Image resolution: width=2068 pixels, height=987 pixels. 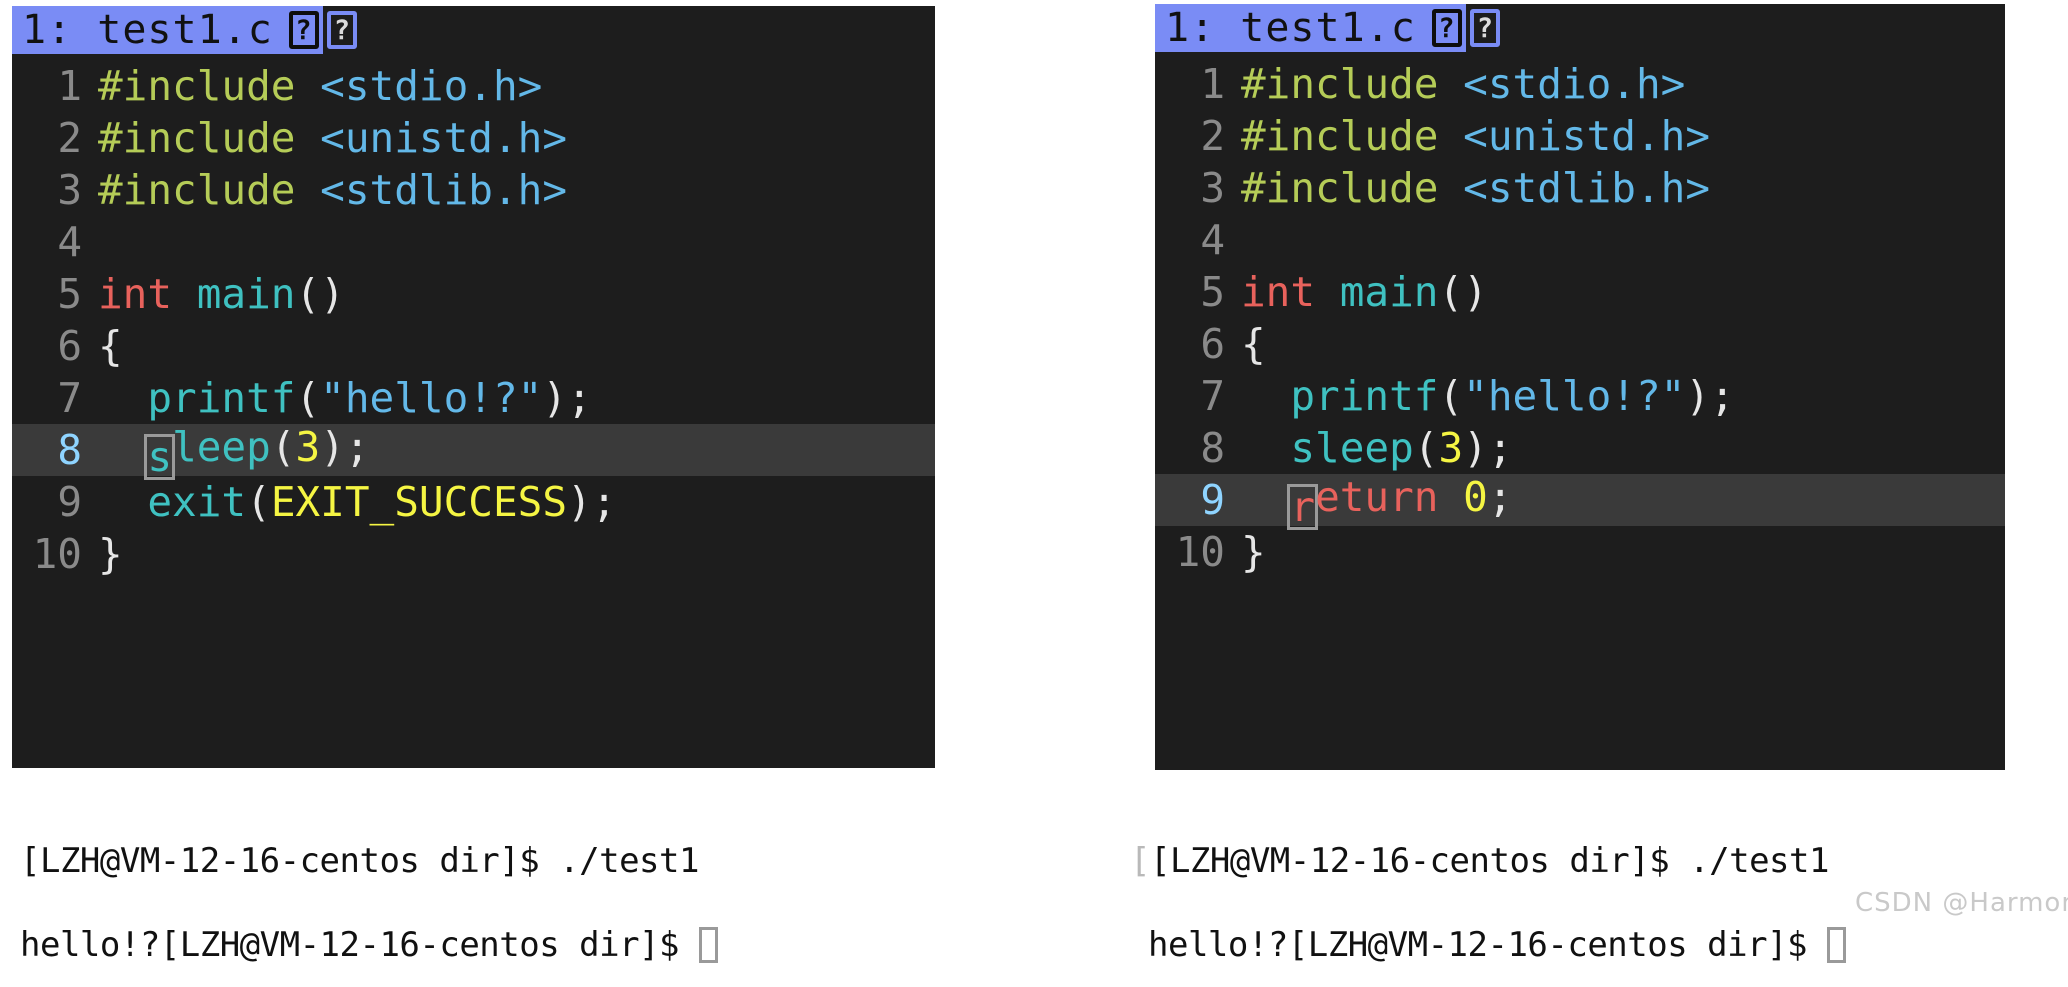 I want to click on code-token: main, so click(x=1389, y=292).